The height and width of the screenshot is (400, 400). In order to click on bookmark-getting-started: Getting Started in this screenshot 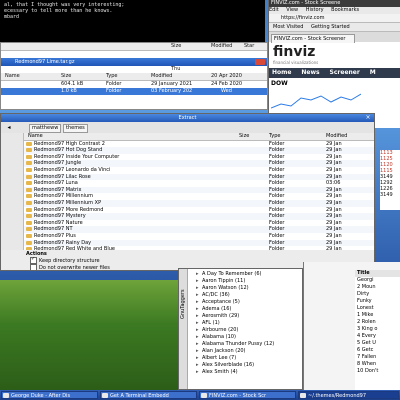, I will do `click(330, 27)`.